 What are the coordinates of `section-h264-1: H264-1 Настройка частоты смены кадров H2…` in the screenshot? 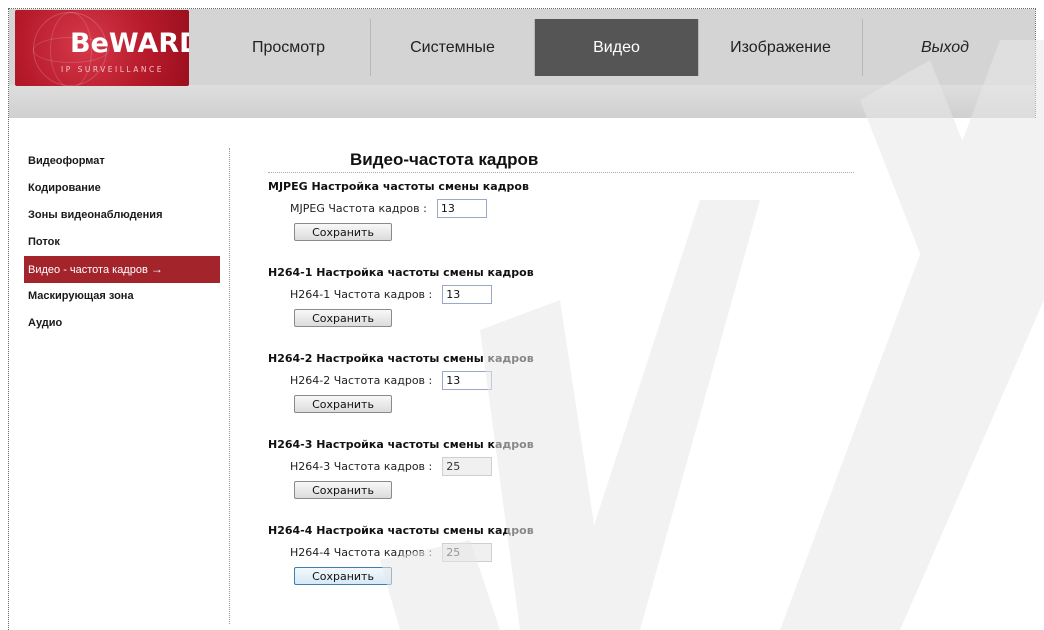 It's located at (518, 296).